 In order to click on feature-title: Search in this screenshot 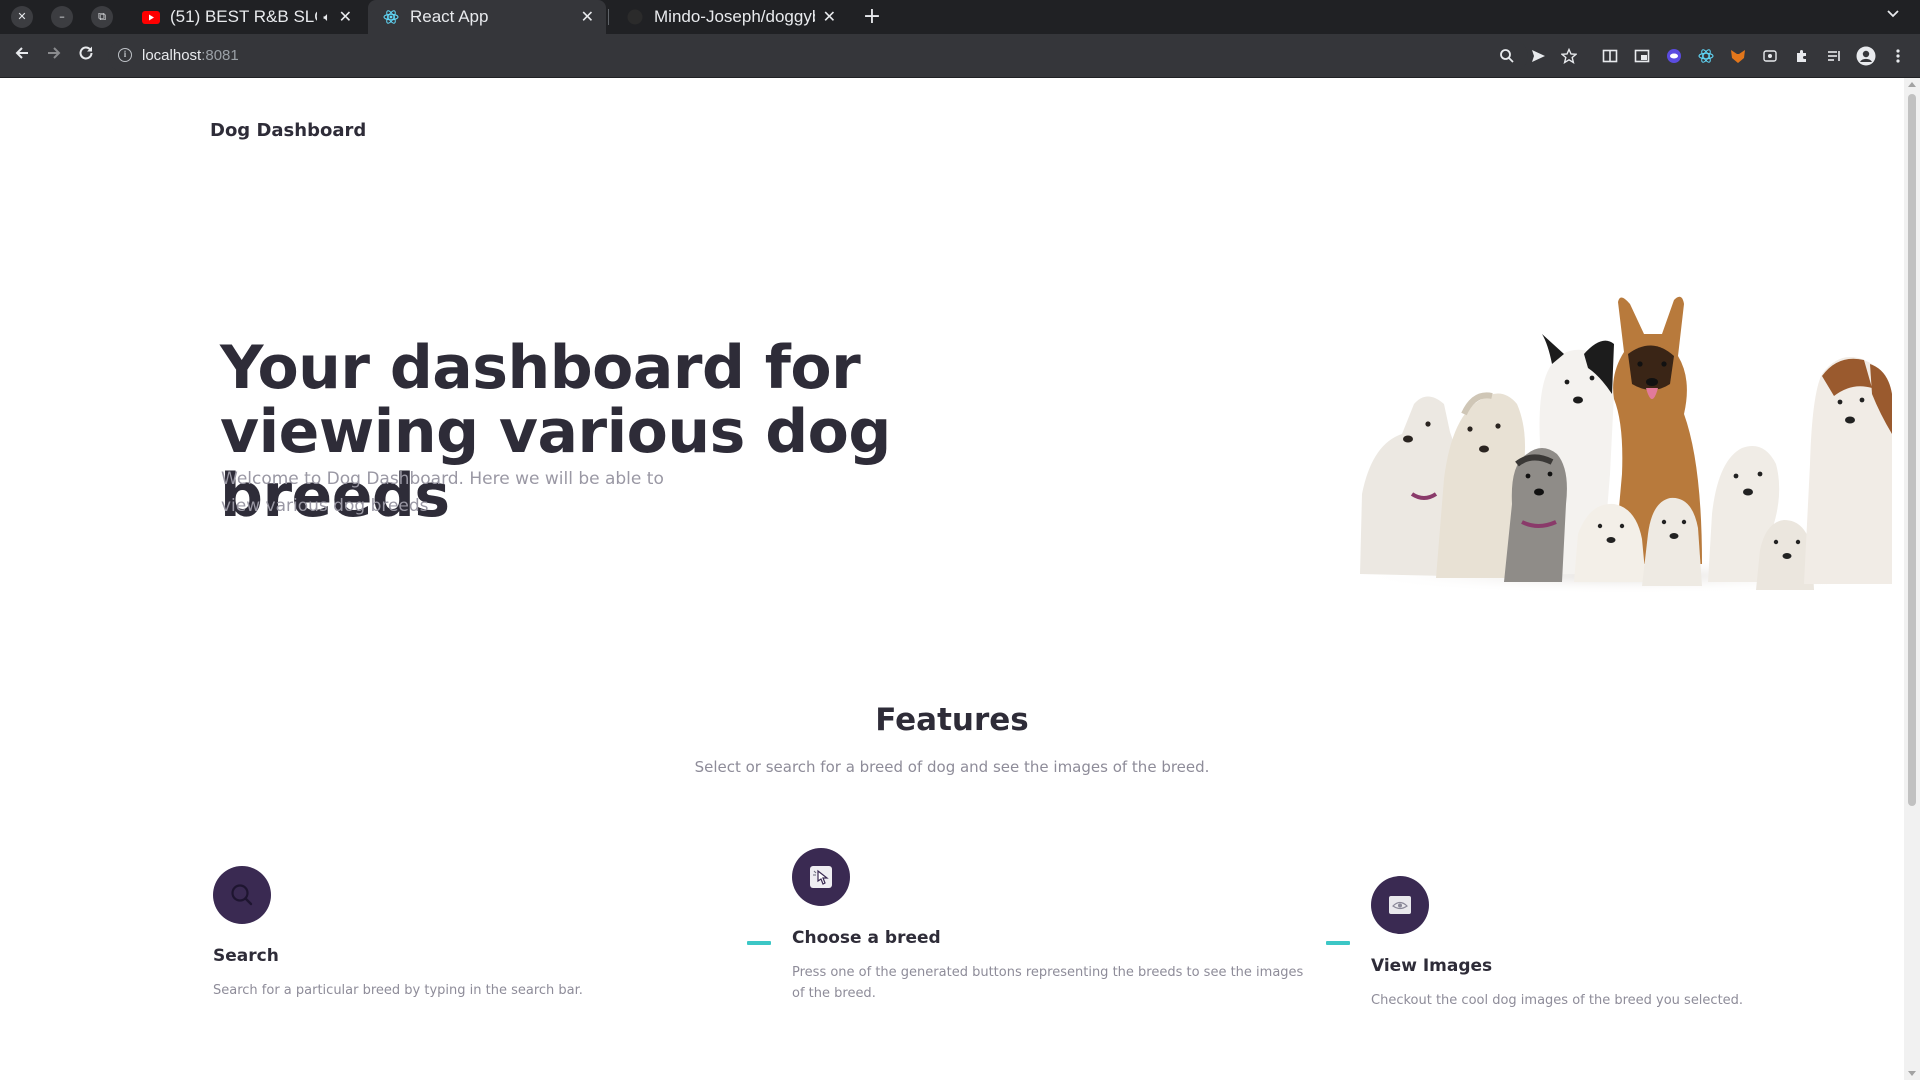, I will do `click(246, 956)`.